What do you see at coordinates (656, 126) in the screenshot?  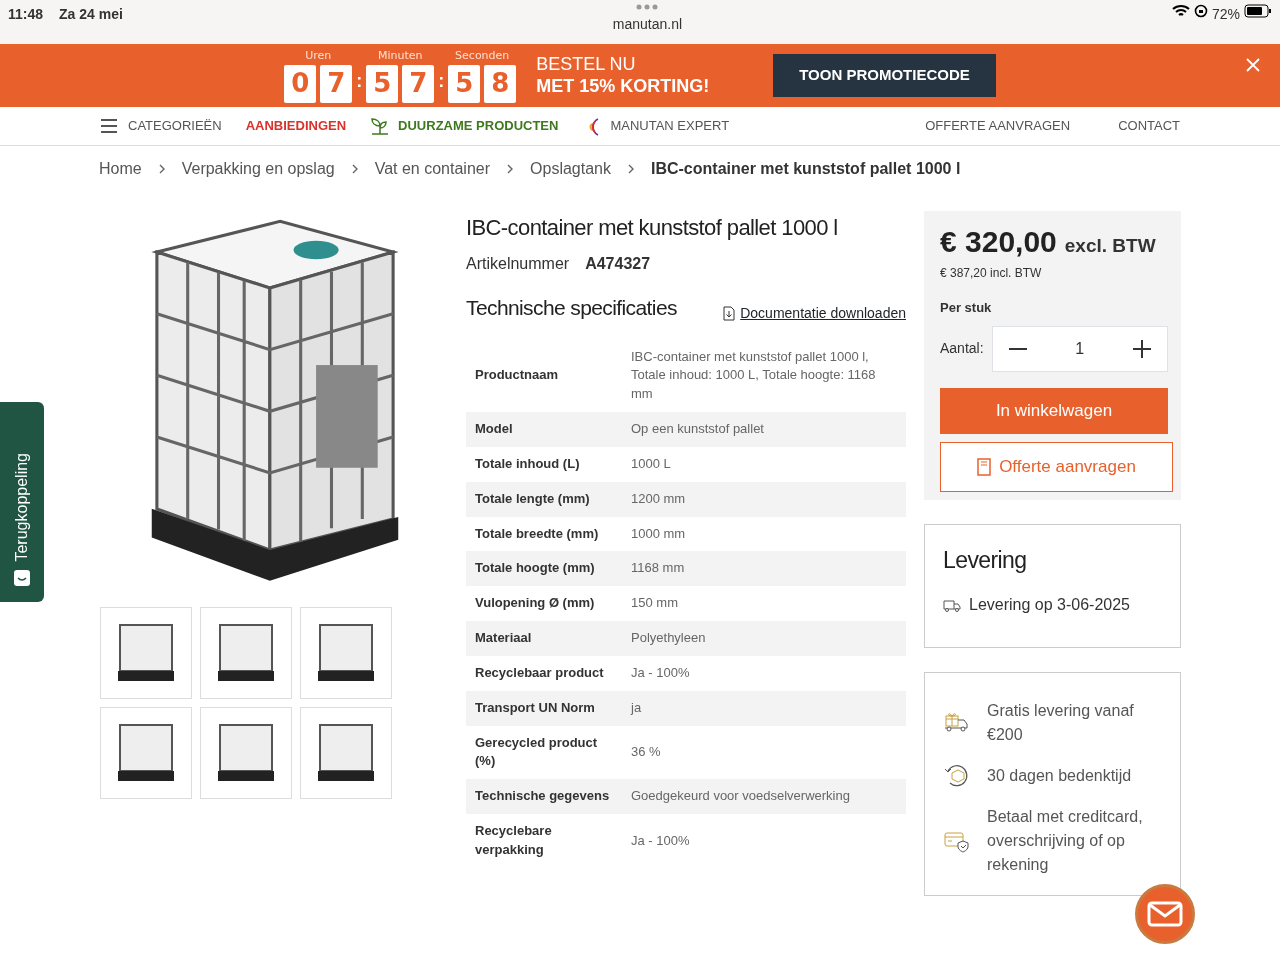 I see `nav-link: MANUTAN EXPERT` at bounding box center [656, 126].